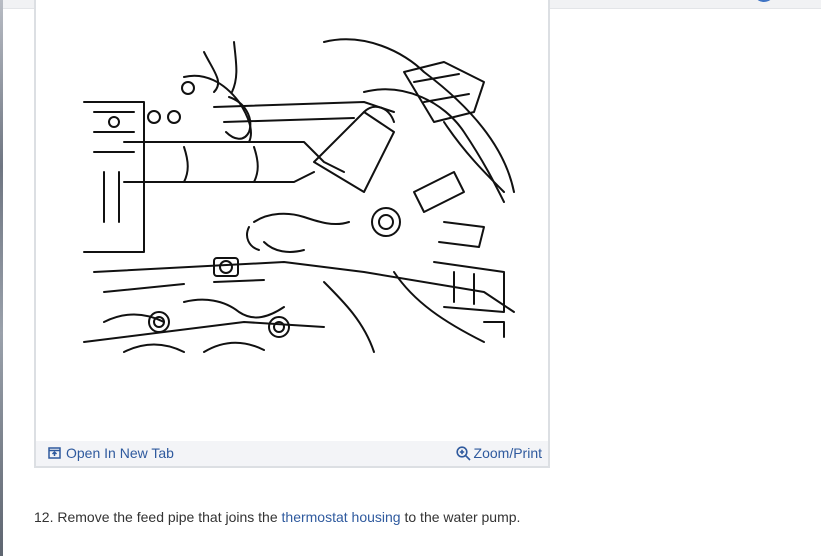 This screenshot has height=556, width=821. Describe the element at coordinates (54, 453) in the screenshot. I see `open-new-tab-icon` at that location.